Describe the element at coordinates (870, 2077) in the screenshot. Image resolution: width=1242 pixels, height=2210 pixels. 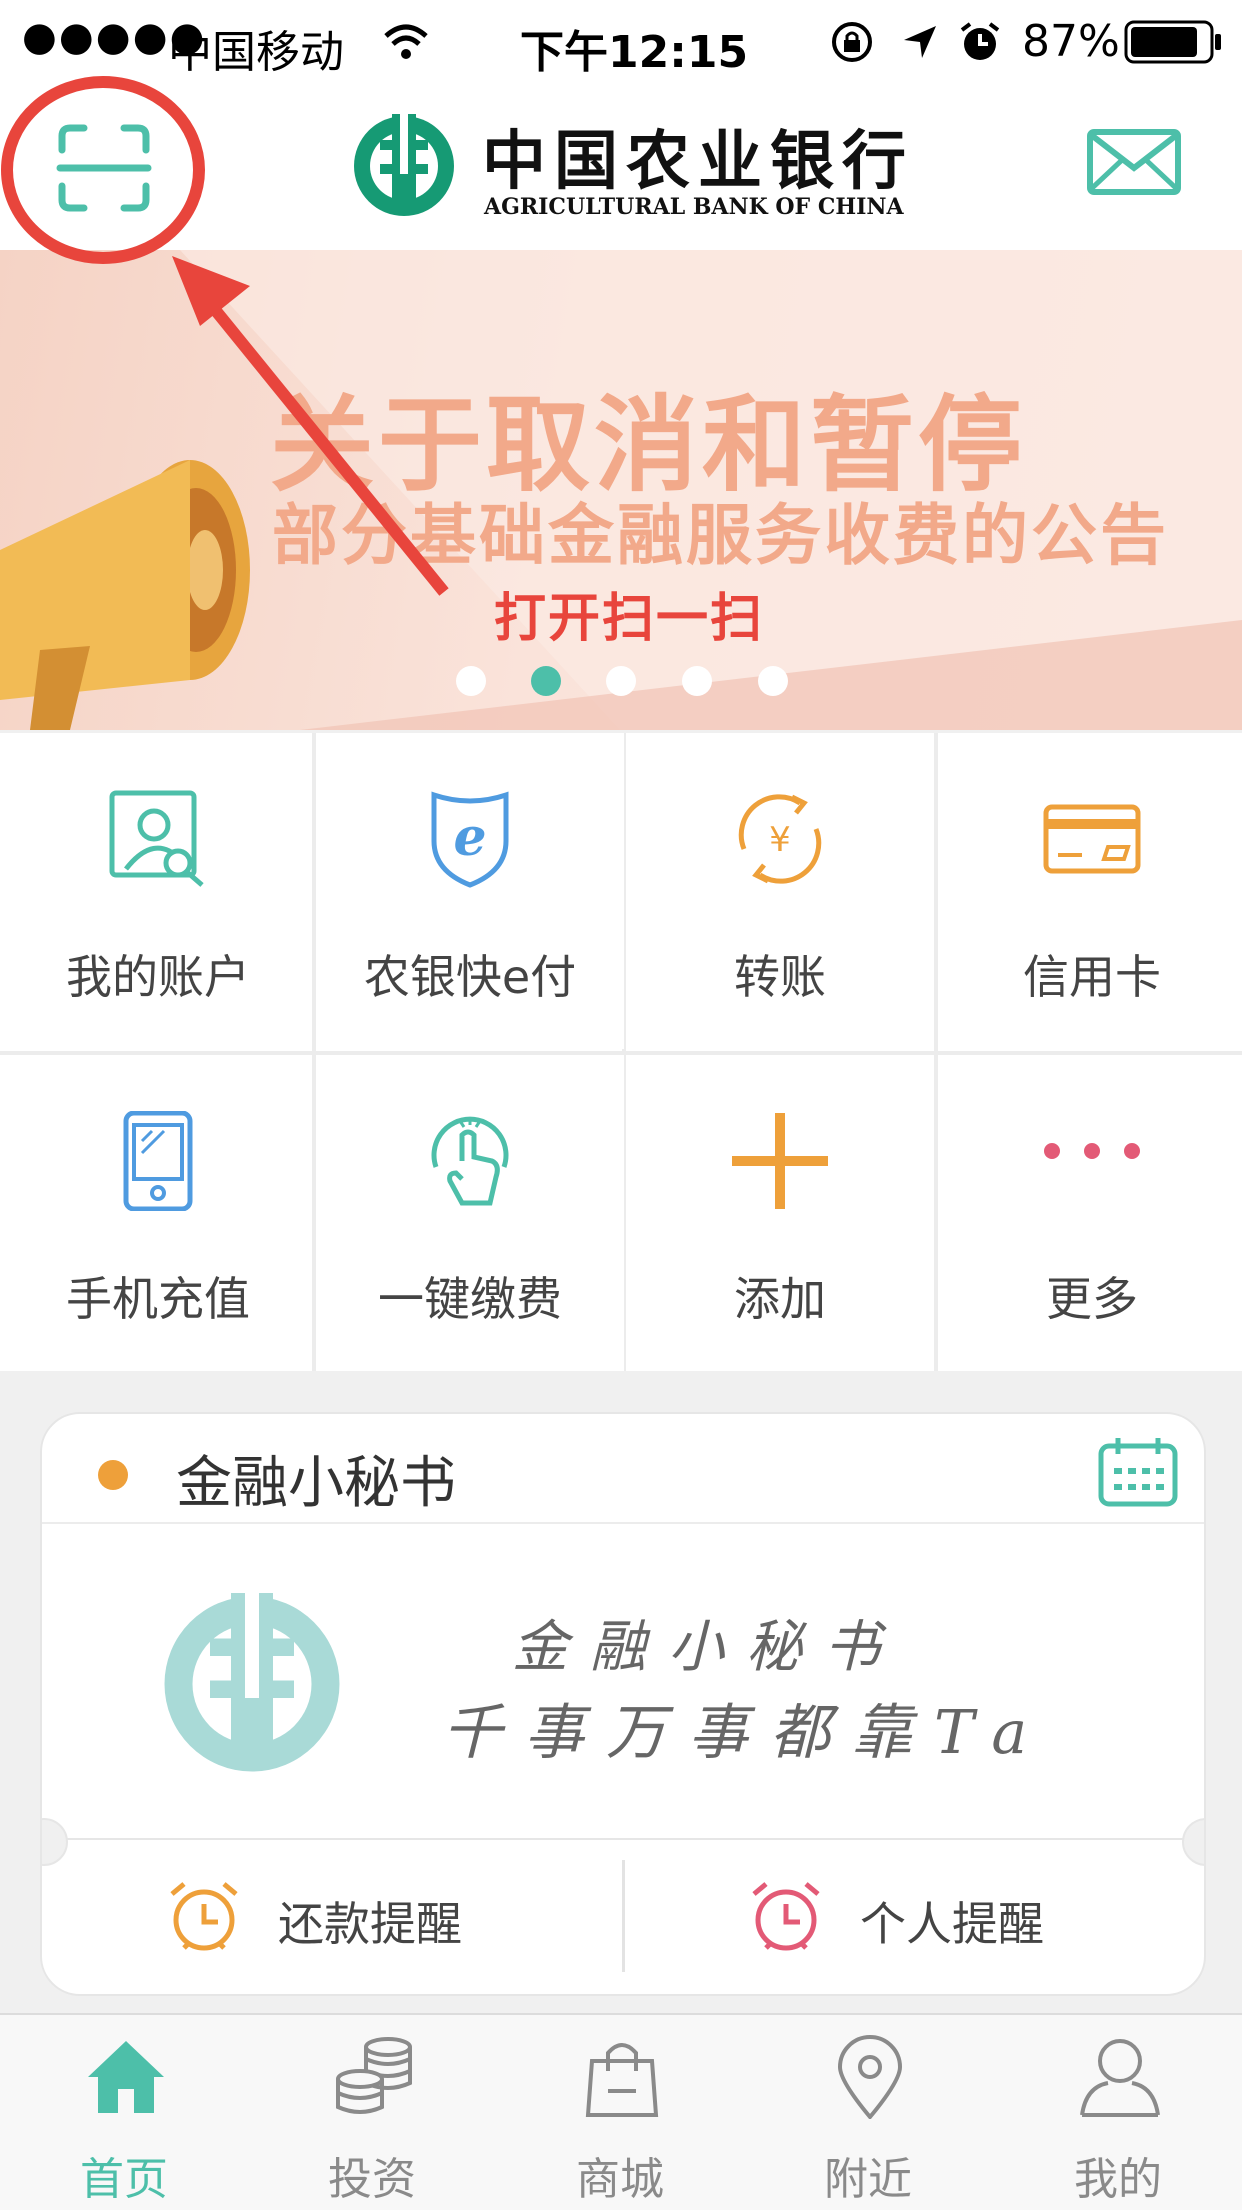
I see `location-pin-icon` at that location.